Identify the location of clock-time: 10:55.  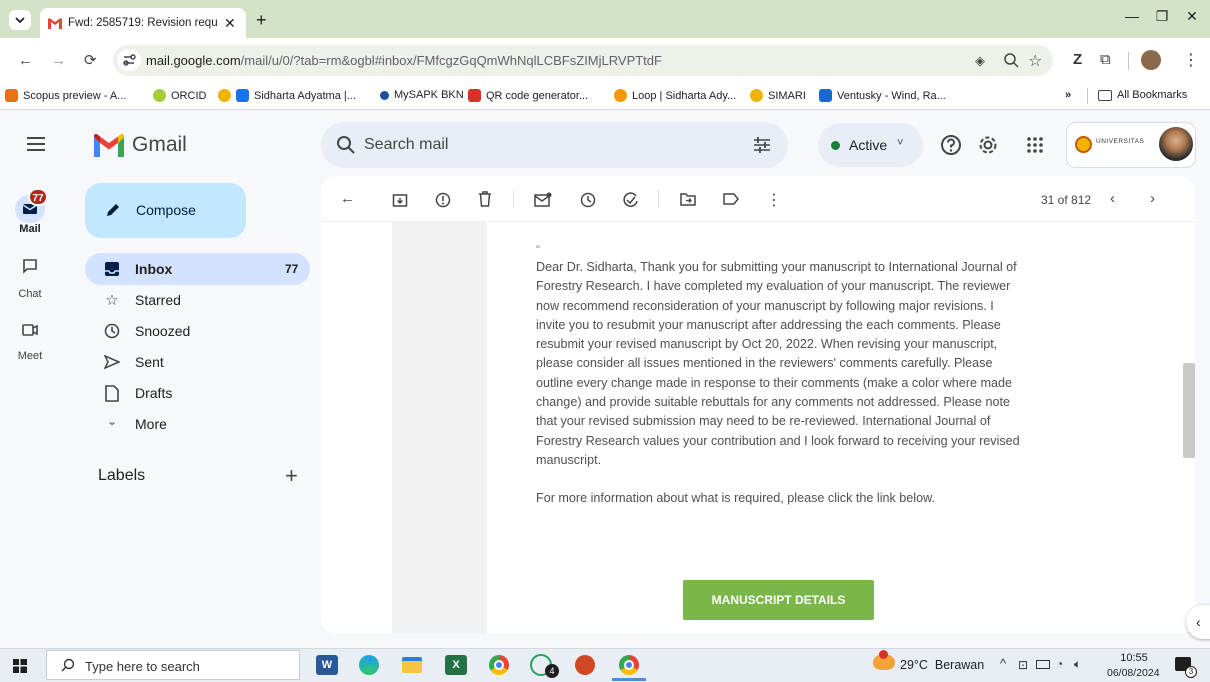
(1134, 658).